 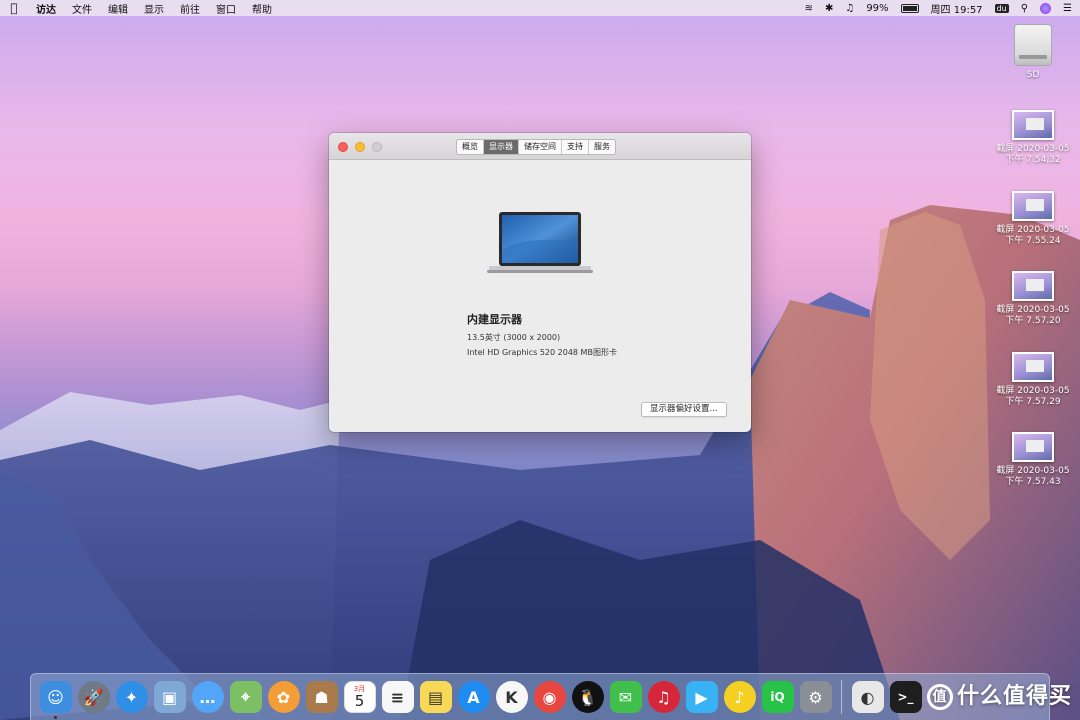 I want to click on dock-item-chrome-app: ◉, so click(x=549, y=697).